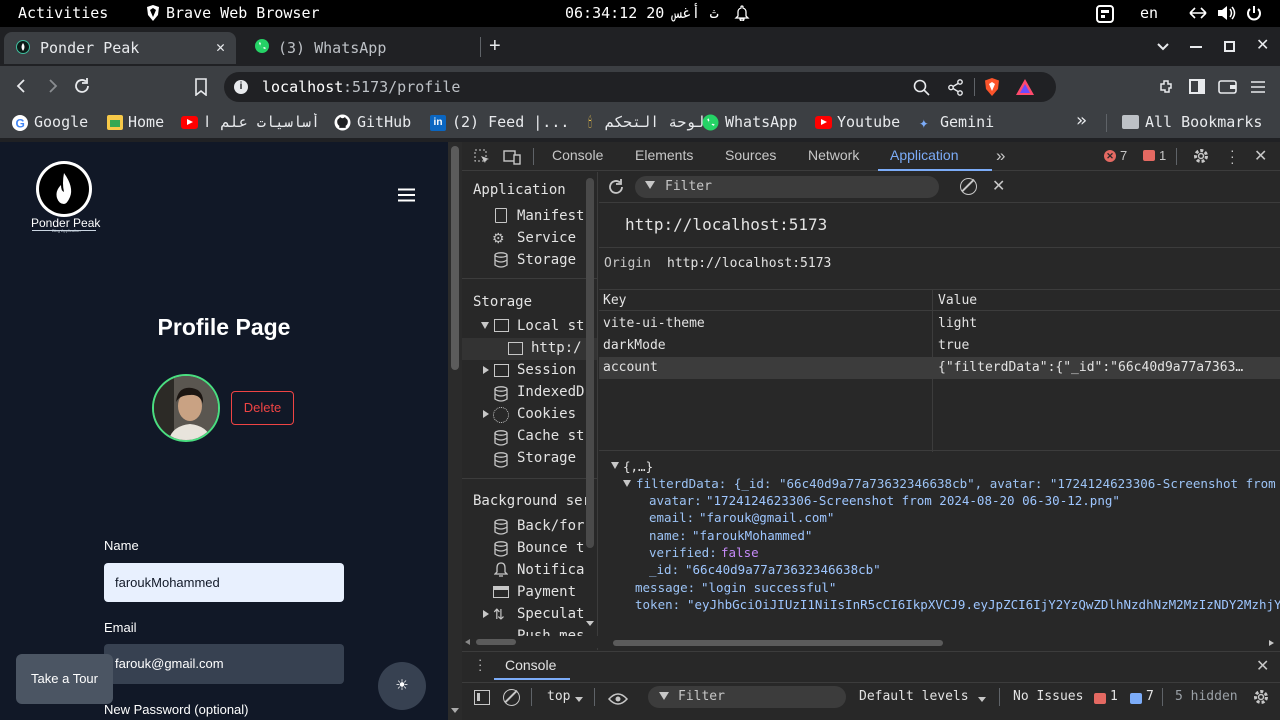 This screenshot has width=1280, height=720. What do you see at coordinates (1150, 696) in the screenshot?
I see `drawer-message-count: 7` at bounding box center [1150, 696].